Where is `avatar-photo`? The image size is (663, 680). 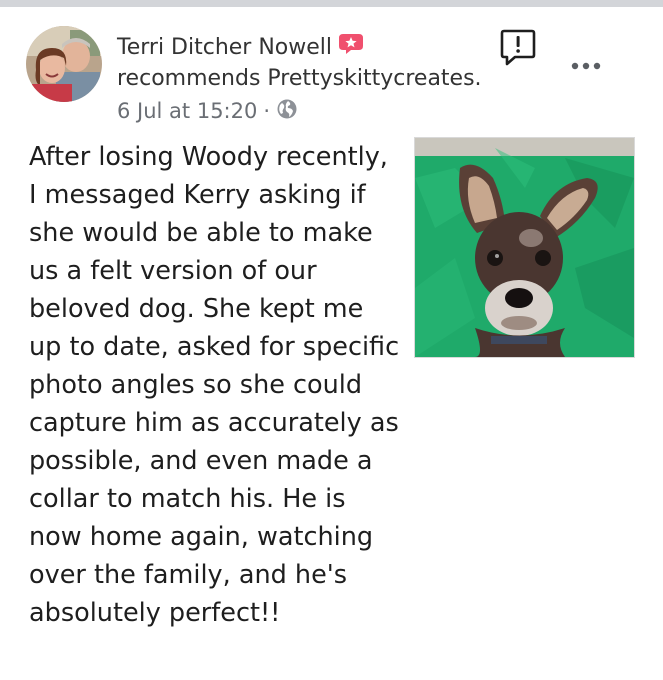
avatar-photo is located at coordinates (64, 64).